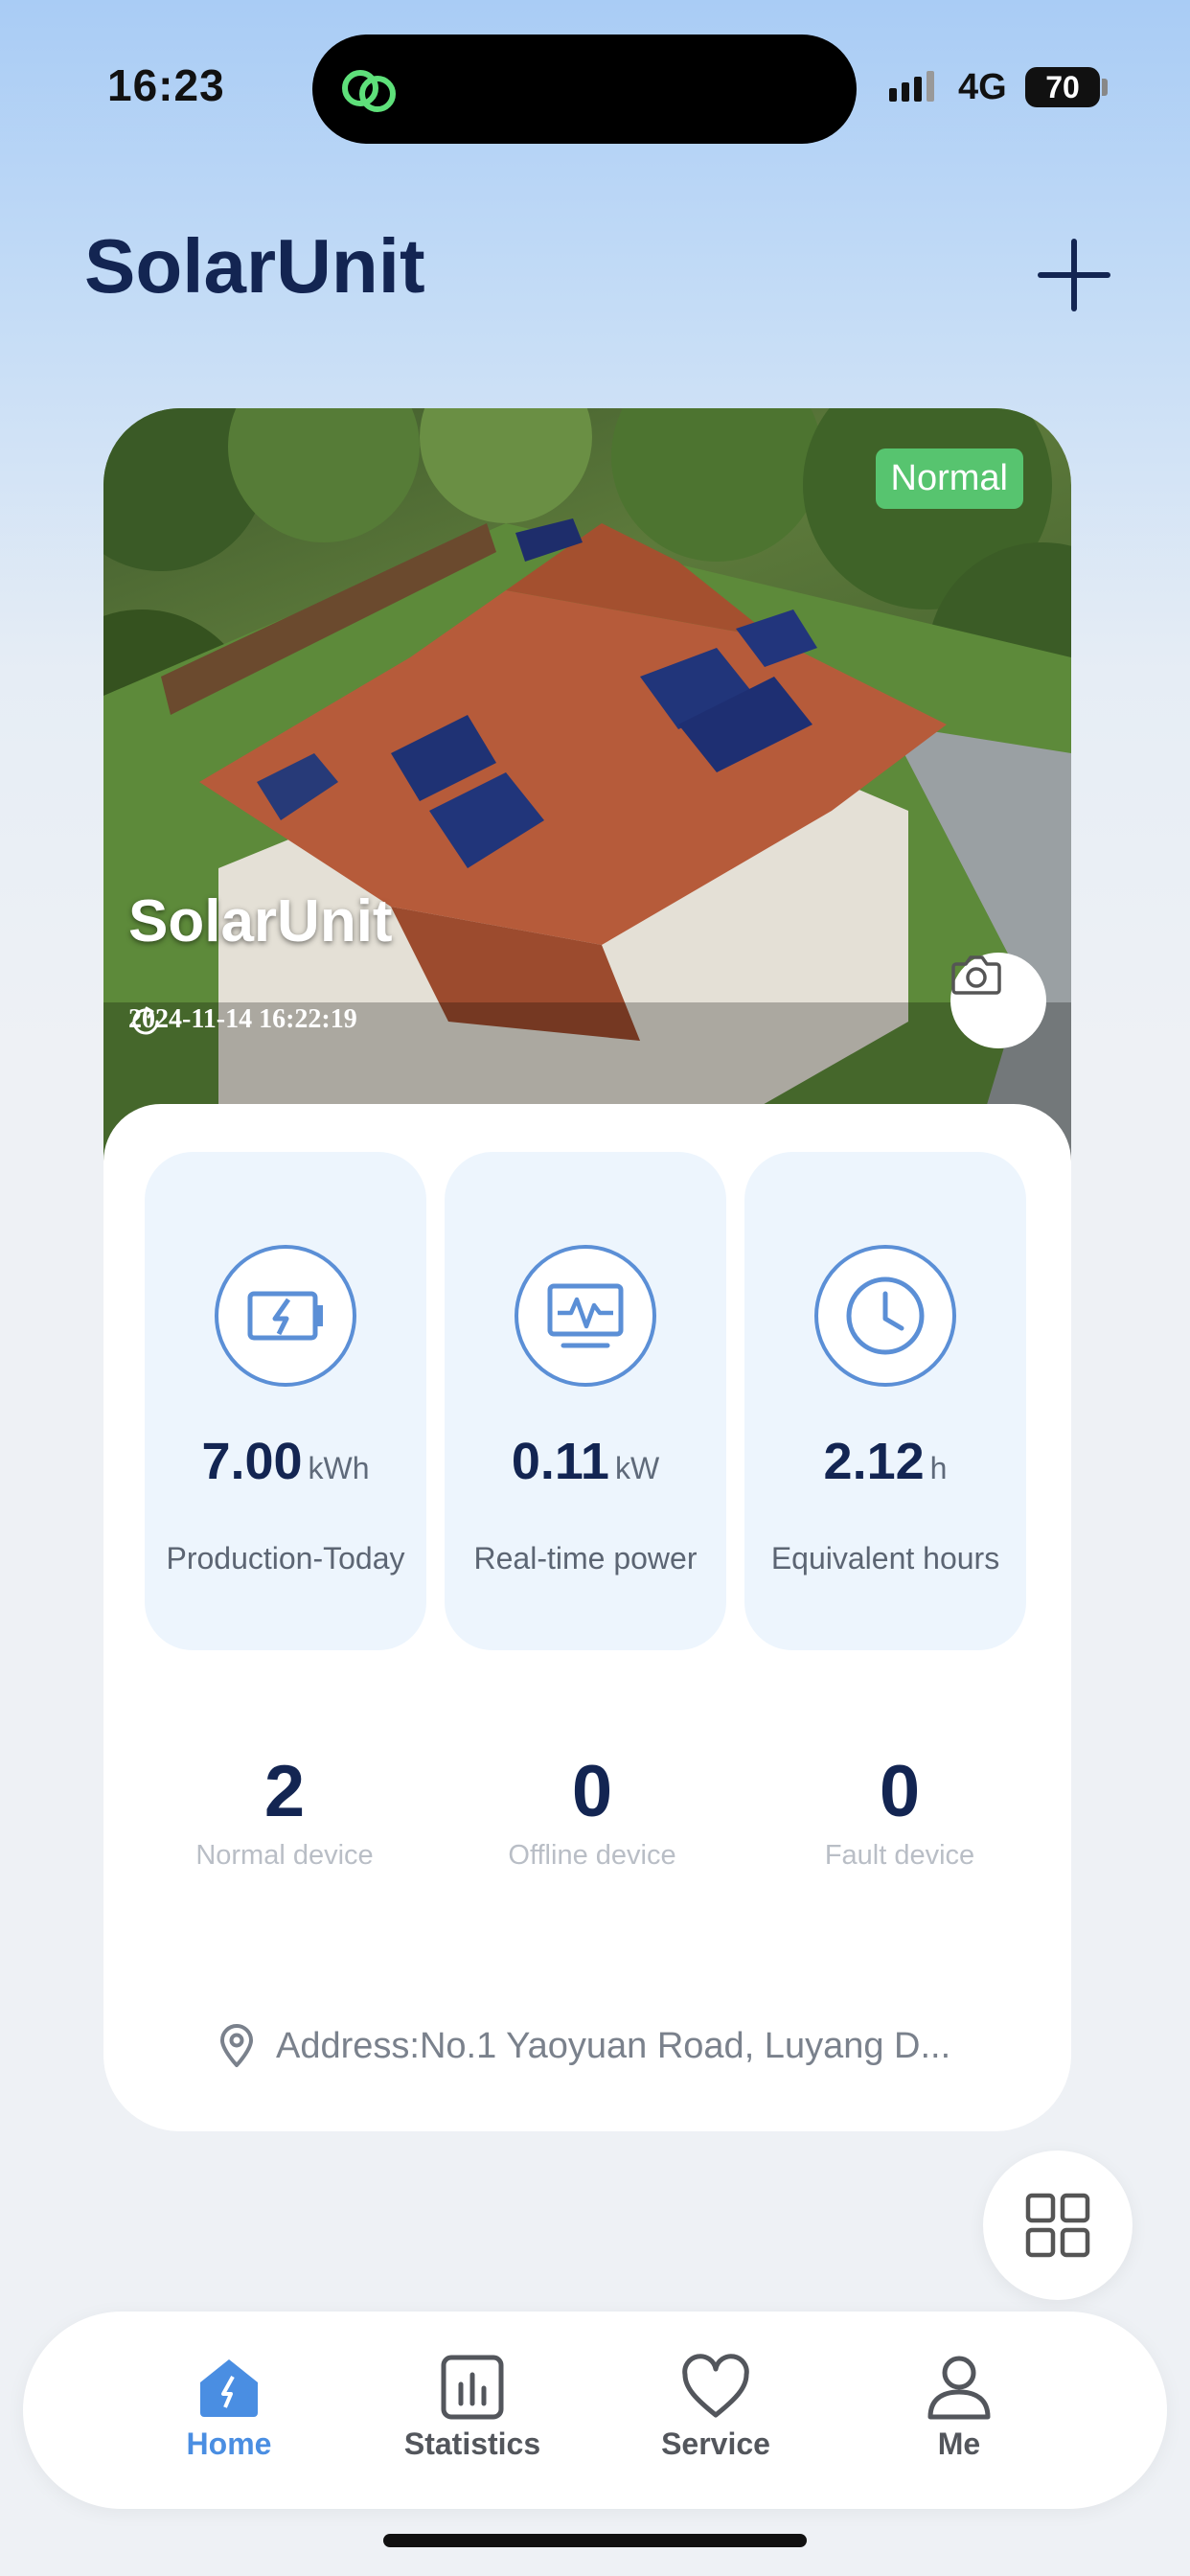  What do you see at coordinates (1105, 87) in the screenshot?
I see `battery-tip` at bounding box center [1105, 87].